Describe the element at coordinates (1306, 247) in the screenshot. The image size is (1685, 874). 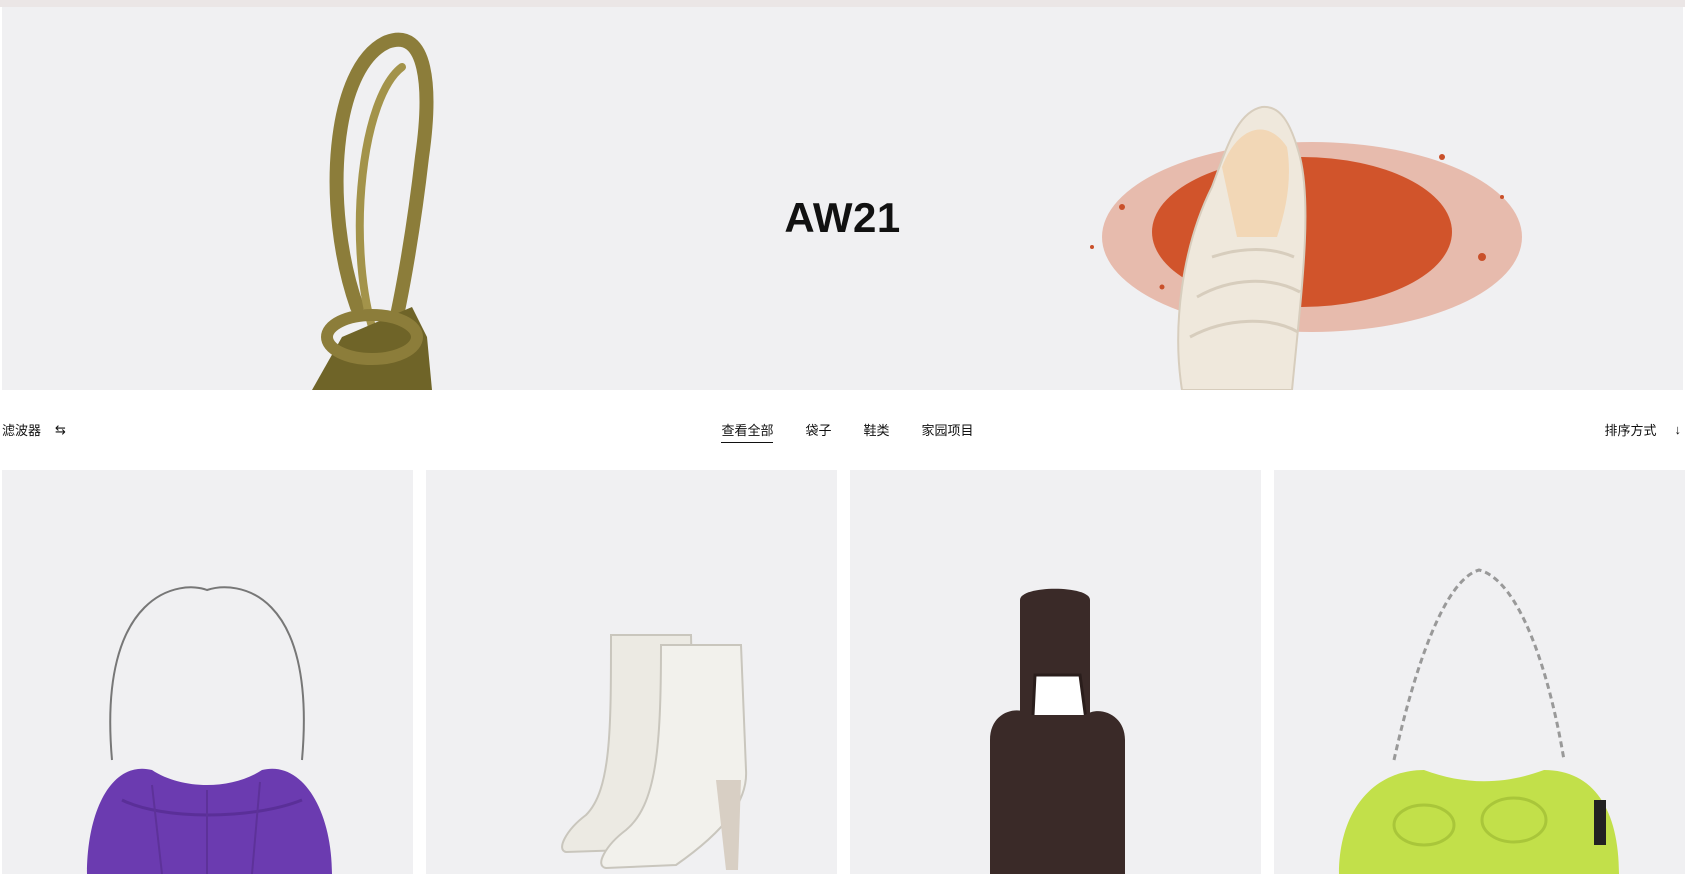
I see `cream-loafer-image` at that location.